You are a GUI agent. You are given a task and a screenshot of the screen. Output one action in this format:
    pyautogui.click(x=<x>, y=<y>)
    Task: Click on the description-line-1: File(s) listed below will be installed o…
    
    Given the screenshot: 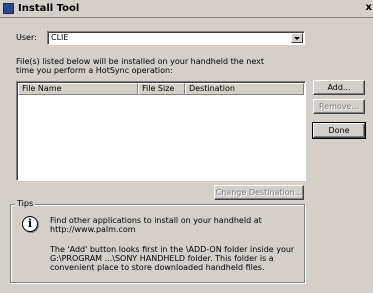 What is the action you would take?
    pyautogui.click(x=140, y=61)
    